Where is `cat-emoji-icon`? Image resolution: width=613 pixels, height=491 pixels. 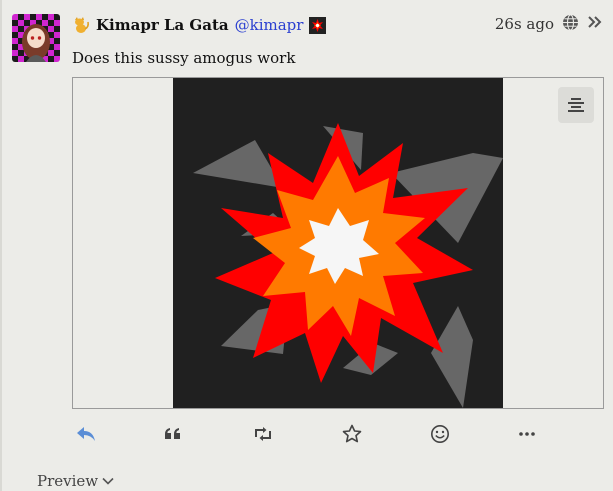
cat-emoji-icon is located at coordinates (81, 25).